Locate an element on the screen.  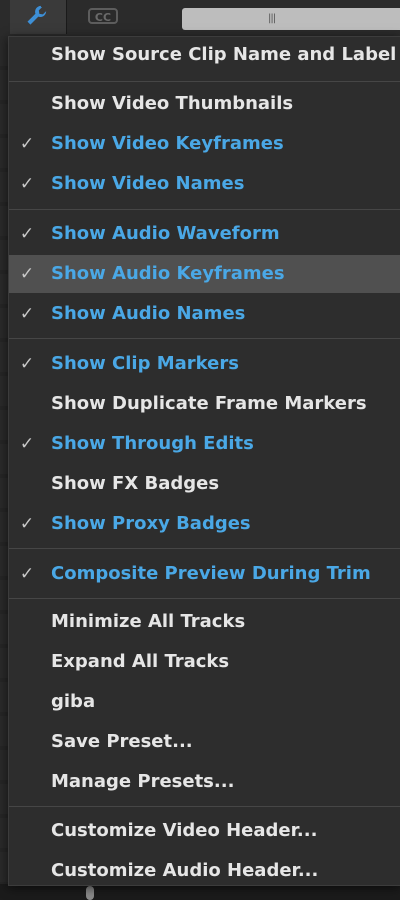
wrench-icon is located at coordinates (37, 15).